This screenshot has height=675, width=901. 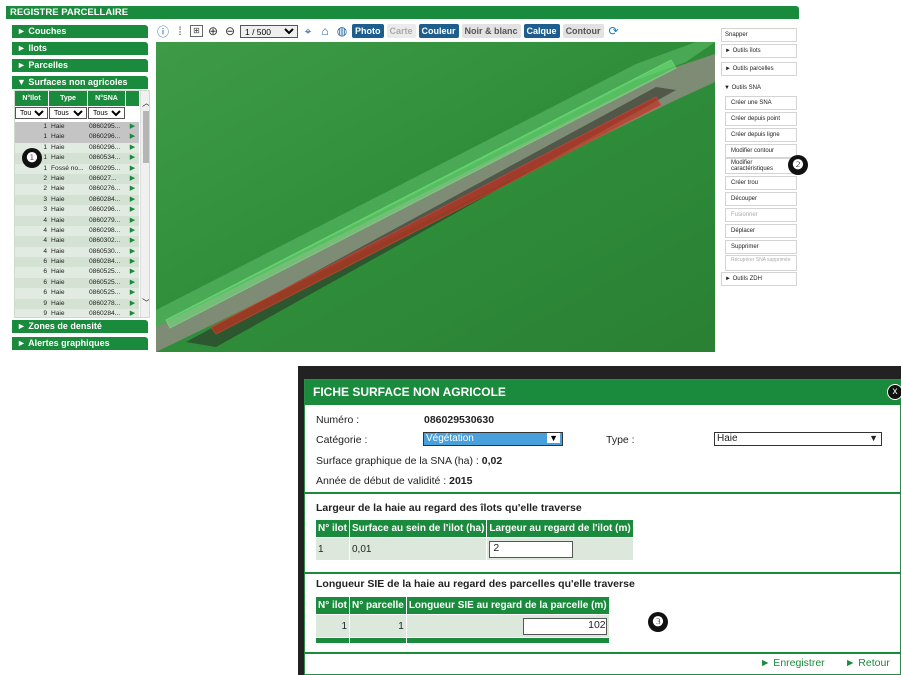 I want to click on sna-filters: Tous Tous Tous, so click(x=77, y=113).